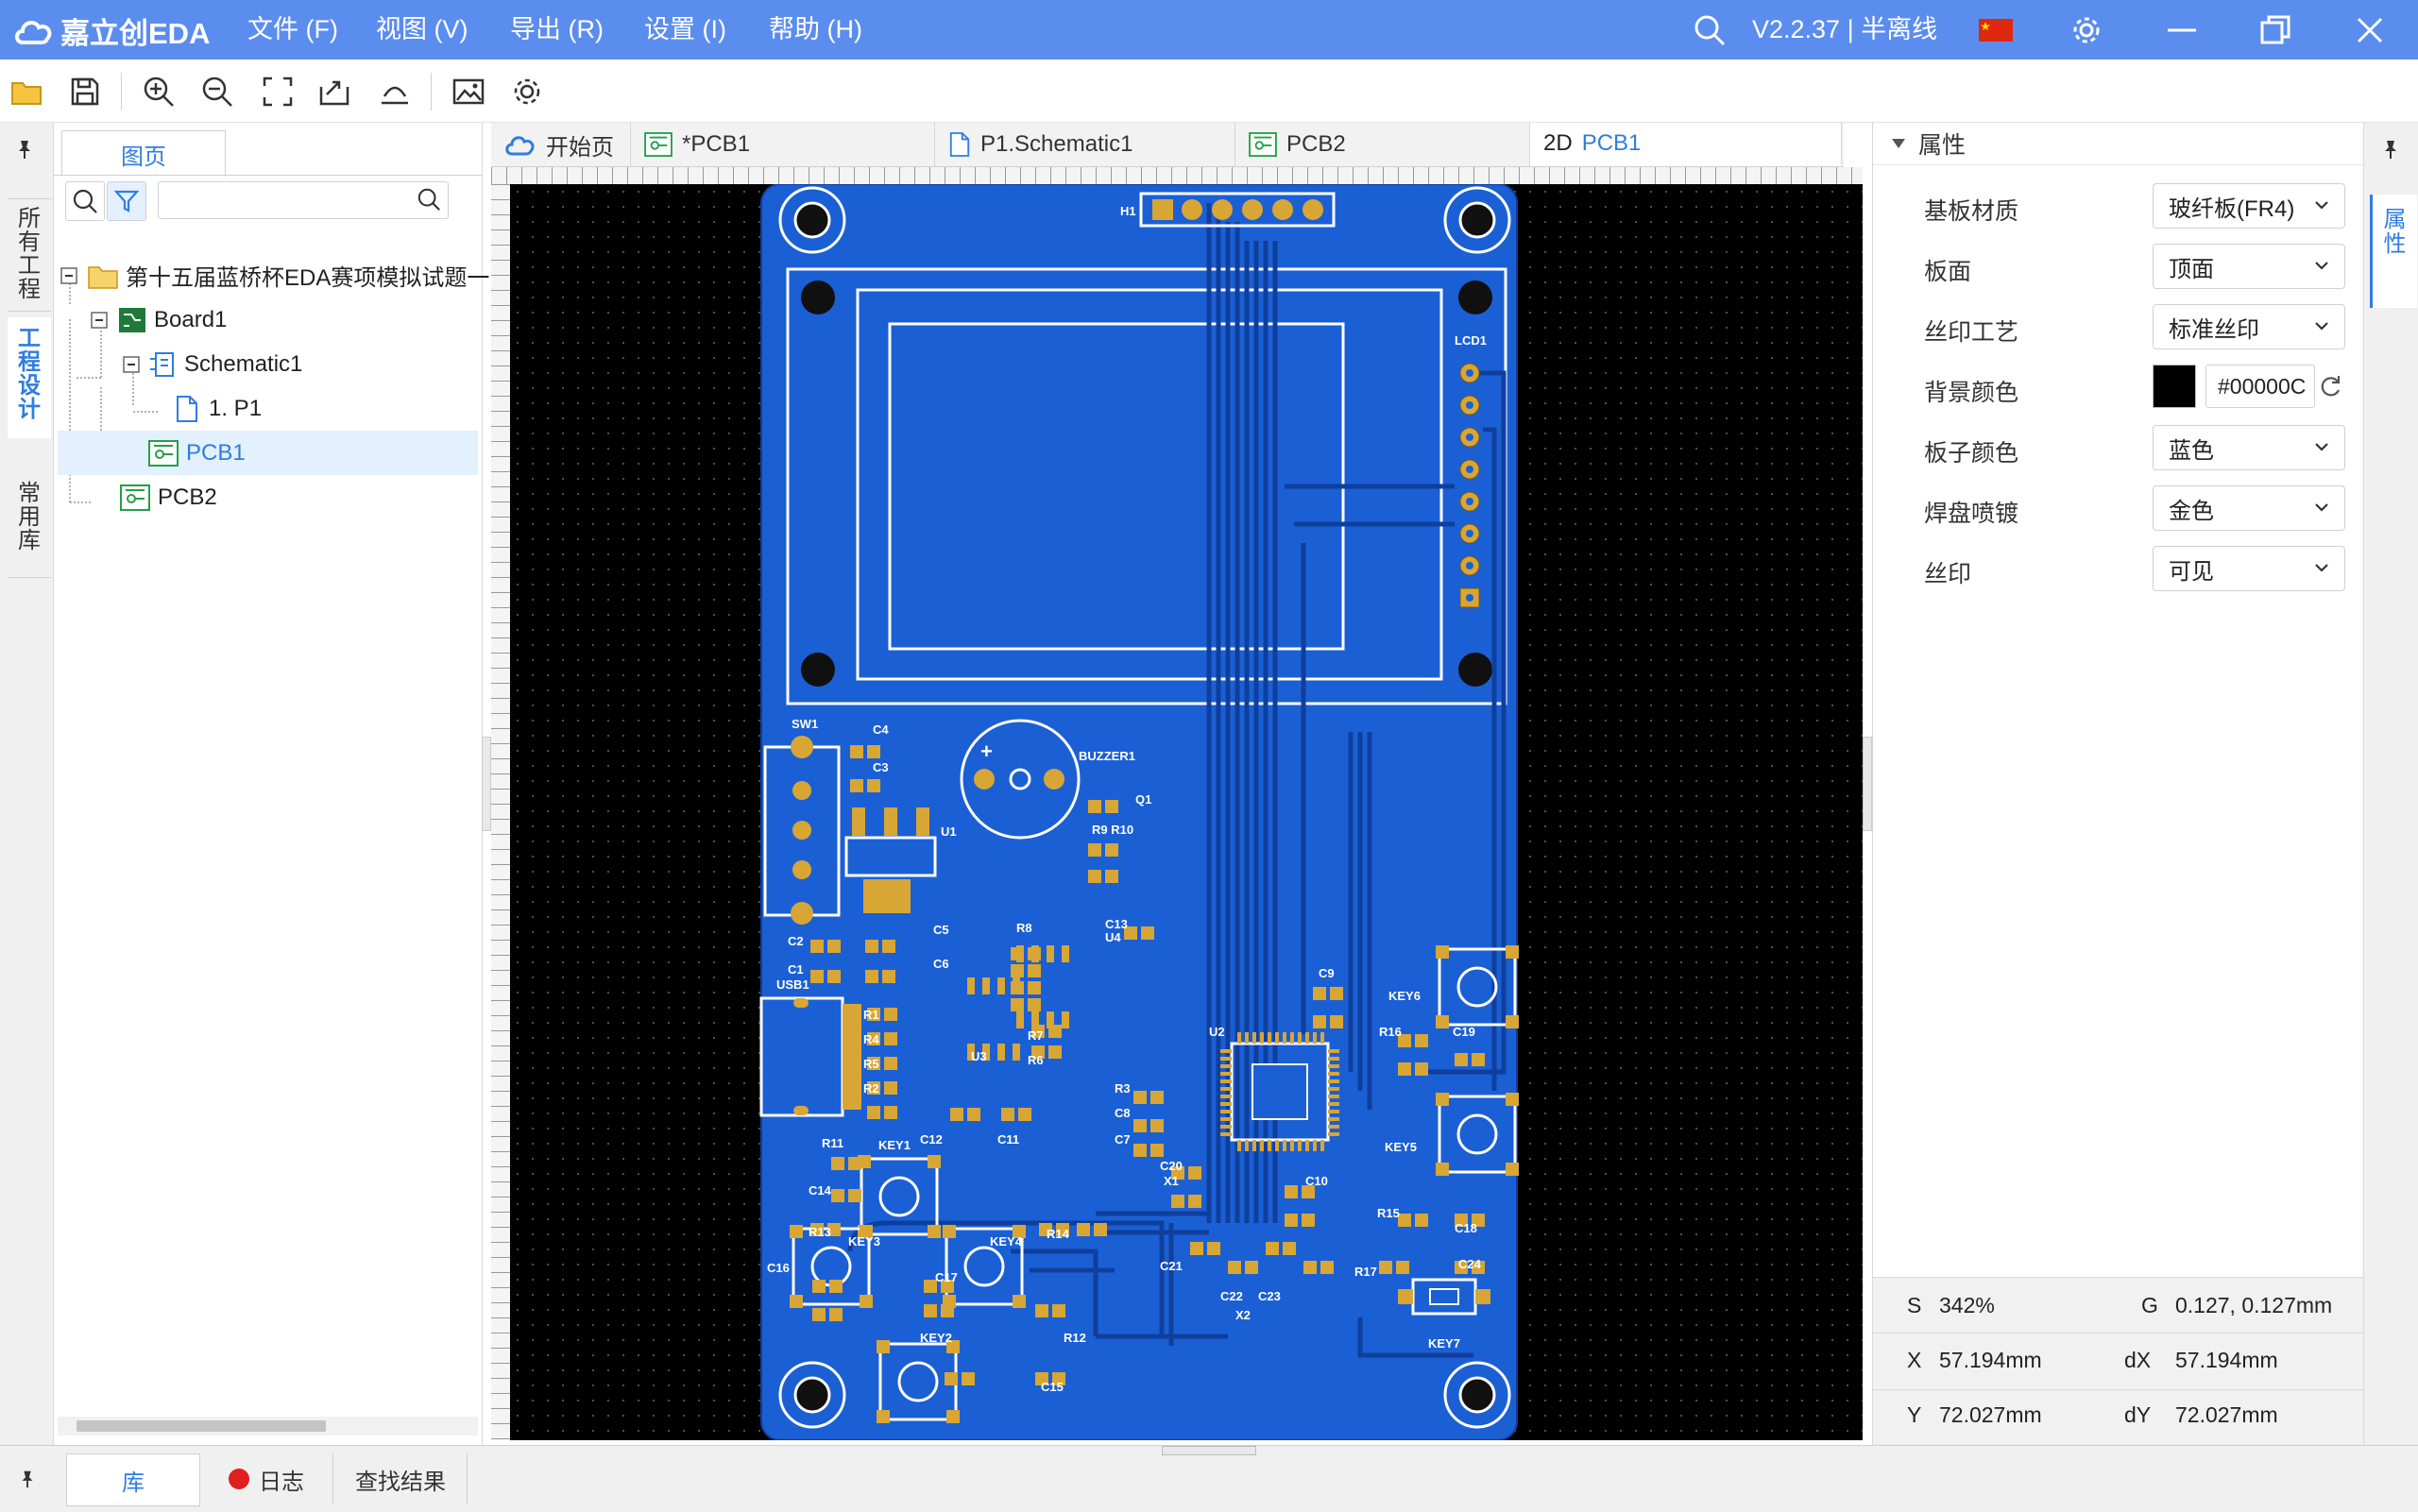  Describe the element at coordinates (26, 91) in the screenshot. I see `open-folder-button` at that location.